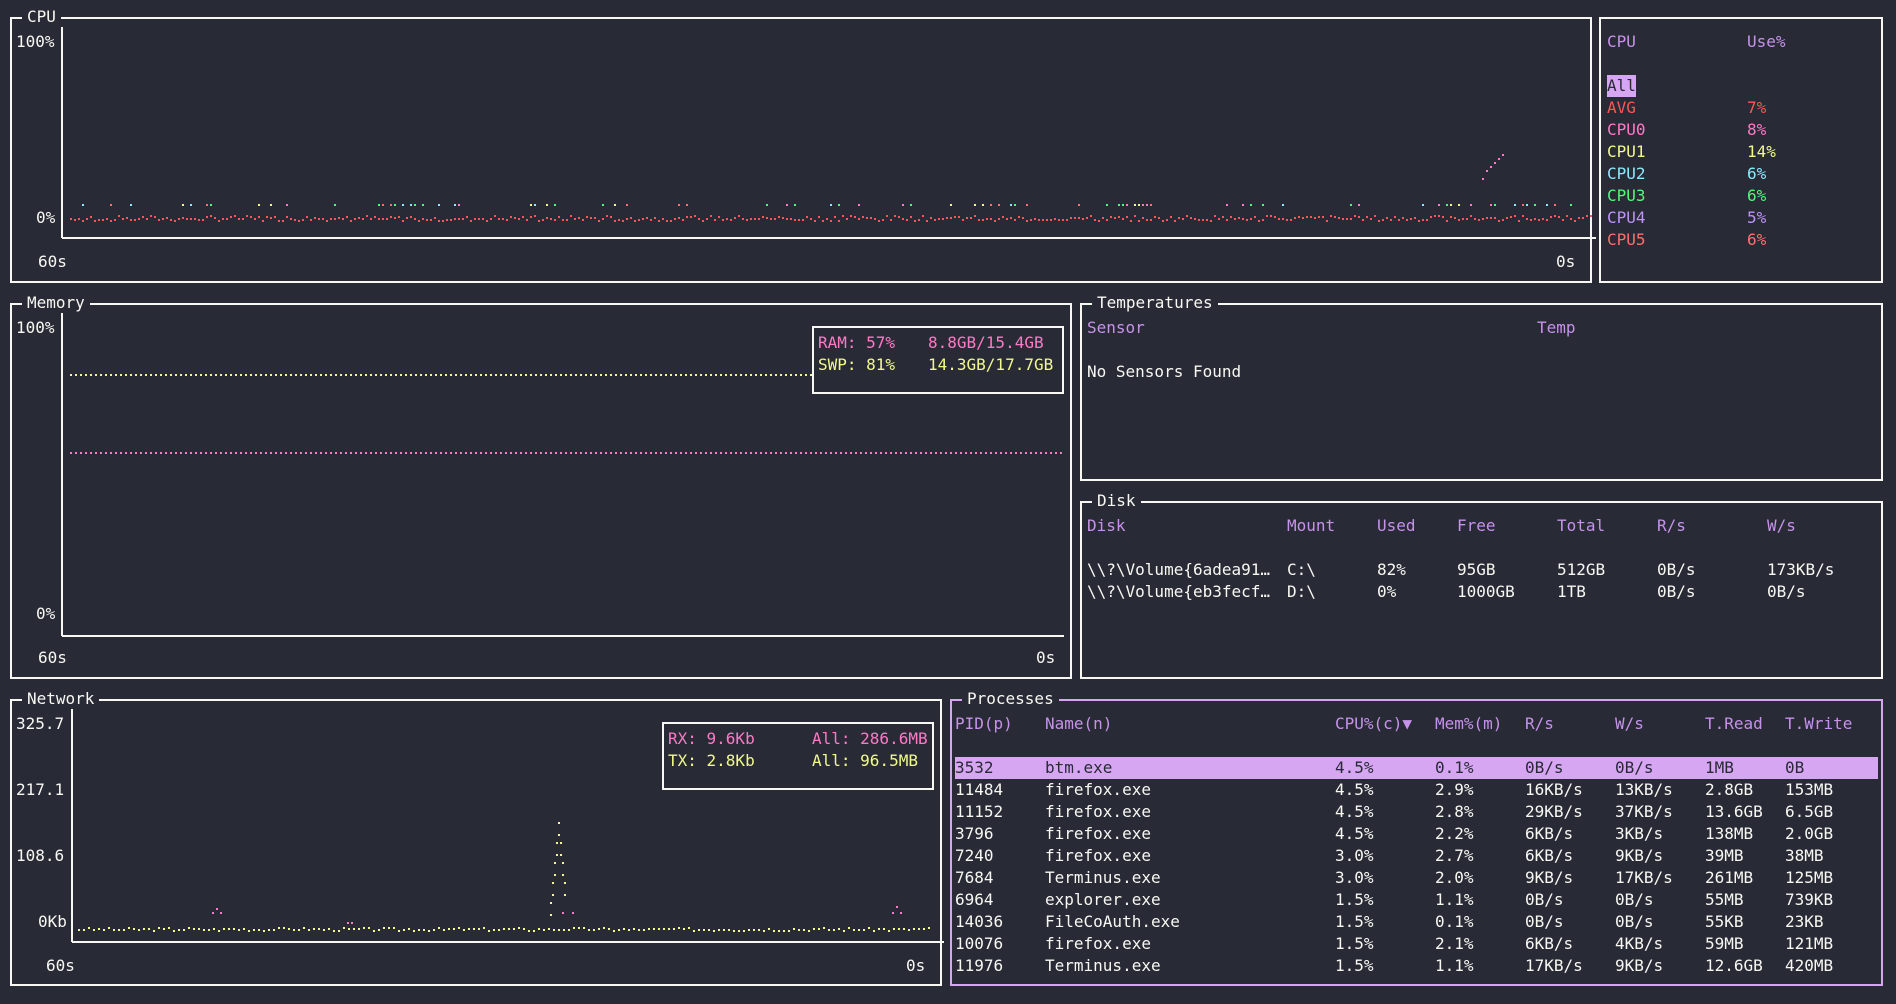  I want to click on cpu-legend-row-name: CPU5, so click(1626, 240).